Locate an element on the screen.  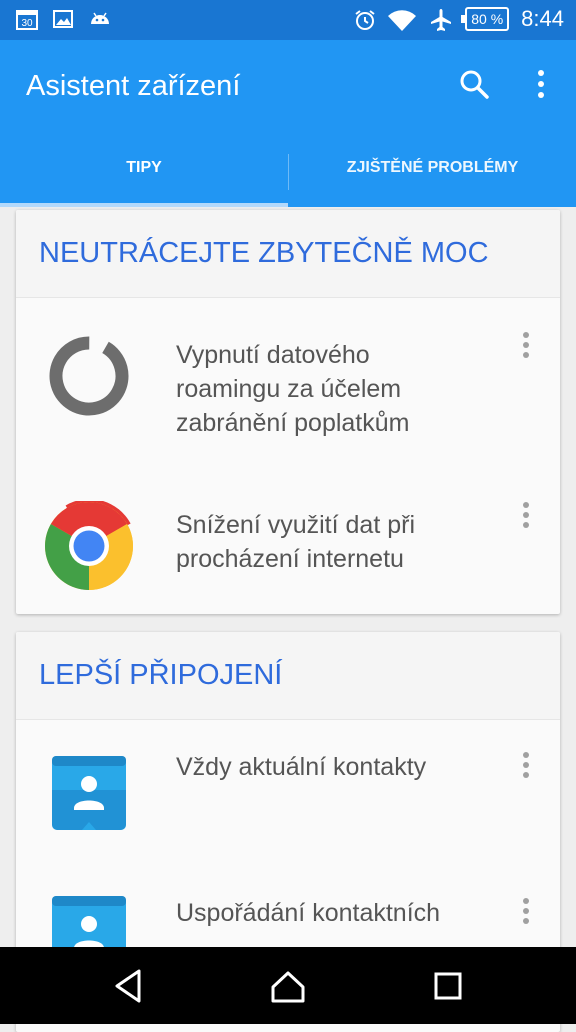
recents-icon is located at coordinates (448, 986).